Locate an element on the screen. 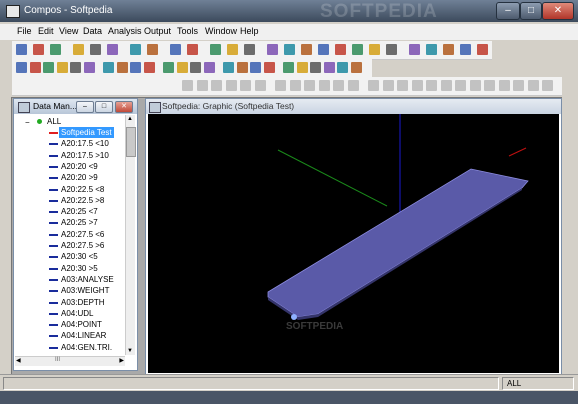 The width and height of the screenshot is (578, 404). print-icon is located at coordinates (135, 49).